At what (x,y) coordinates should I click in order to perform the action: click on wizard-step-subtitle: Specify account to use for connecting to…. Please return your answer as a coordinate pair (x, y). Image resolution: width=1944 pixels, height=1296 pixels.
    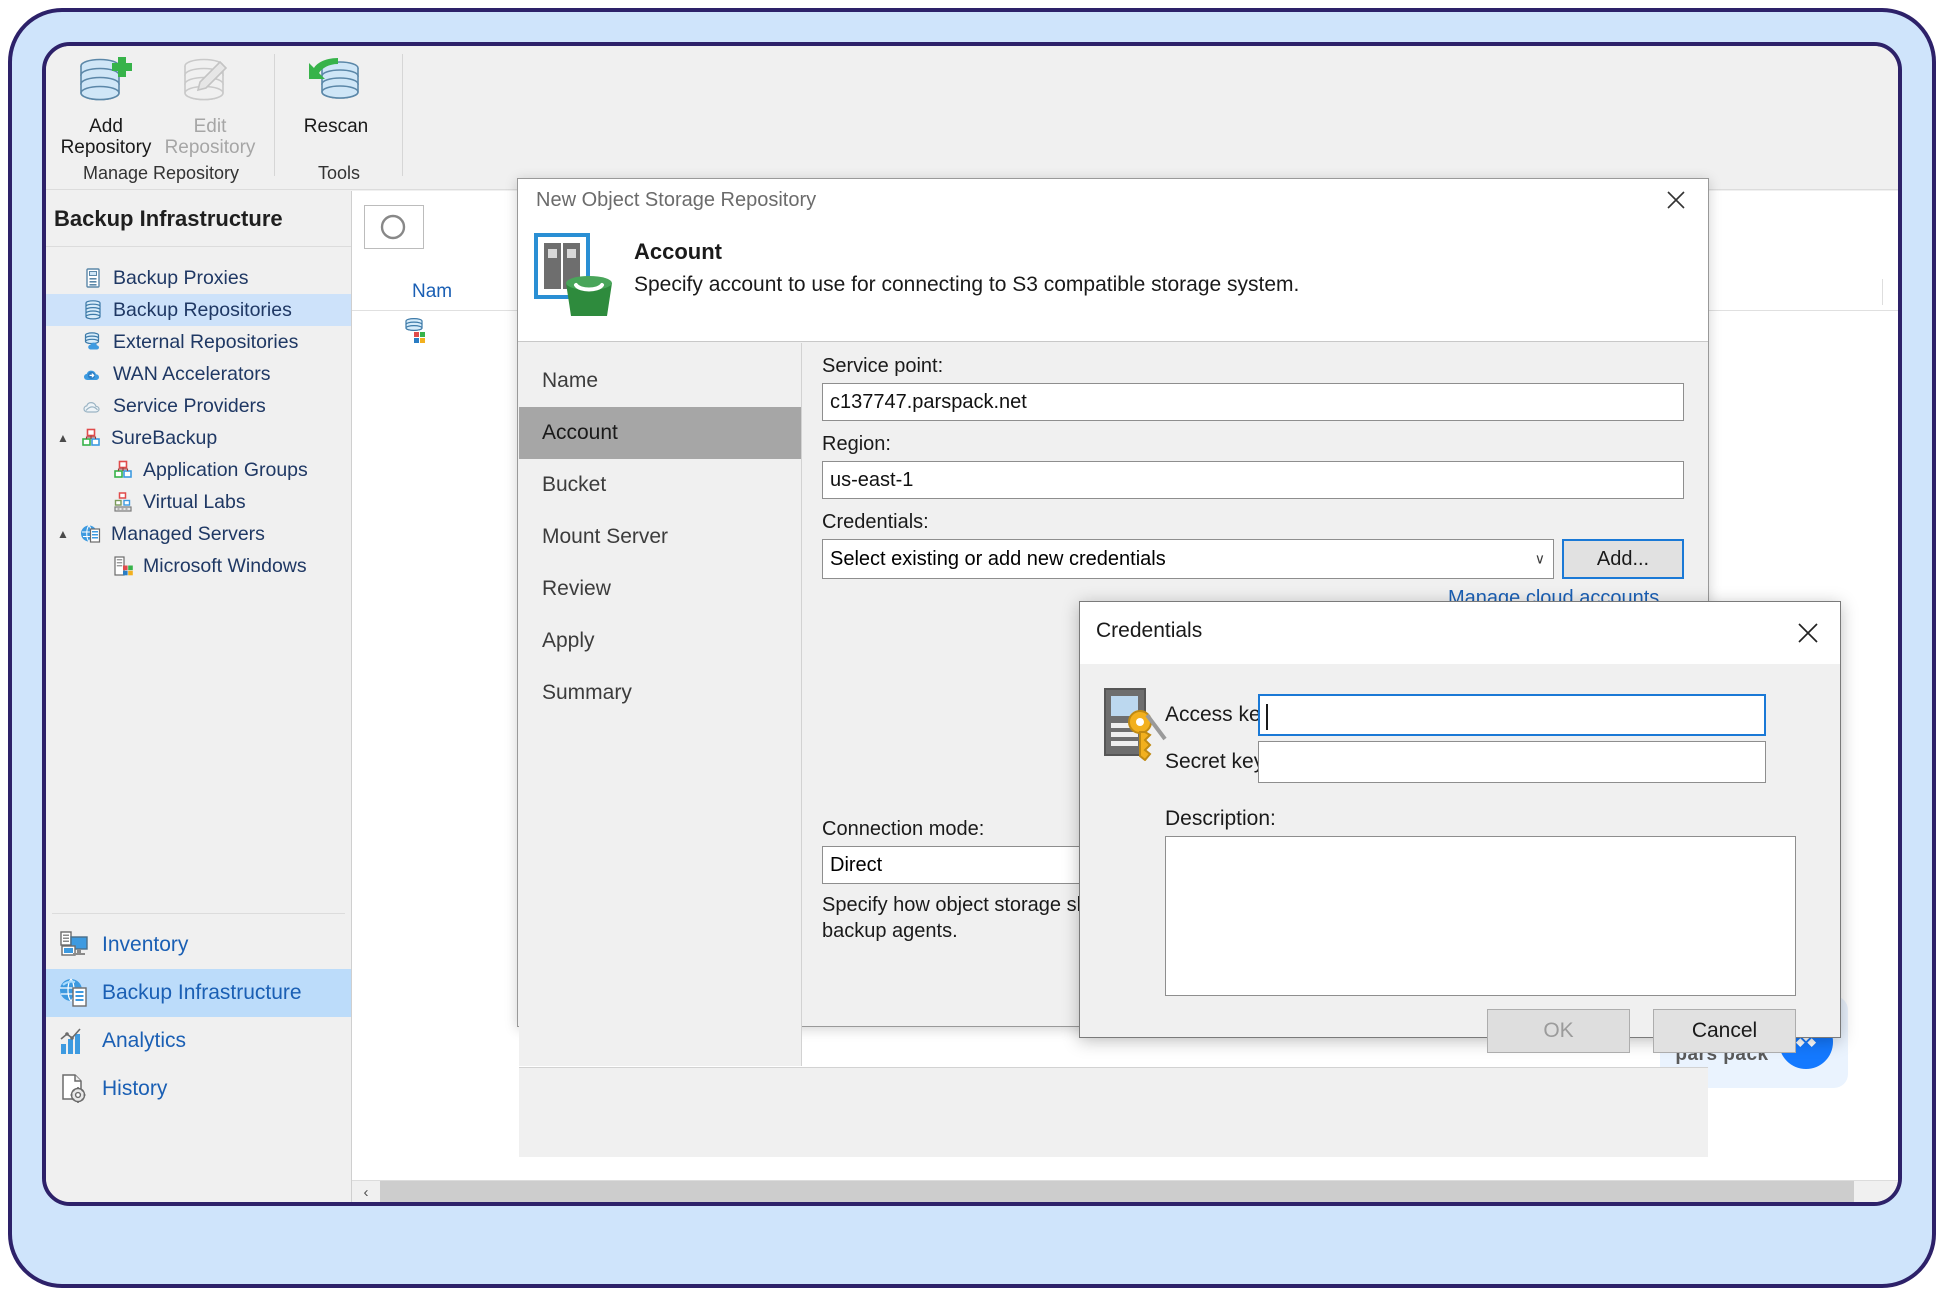
    Looking at the image, I should click on (967, 284).